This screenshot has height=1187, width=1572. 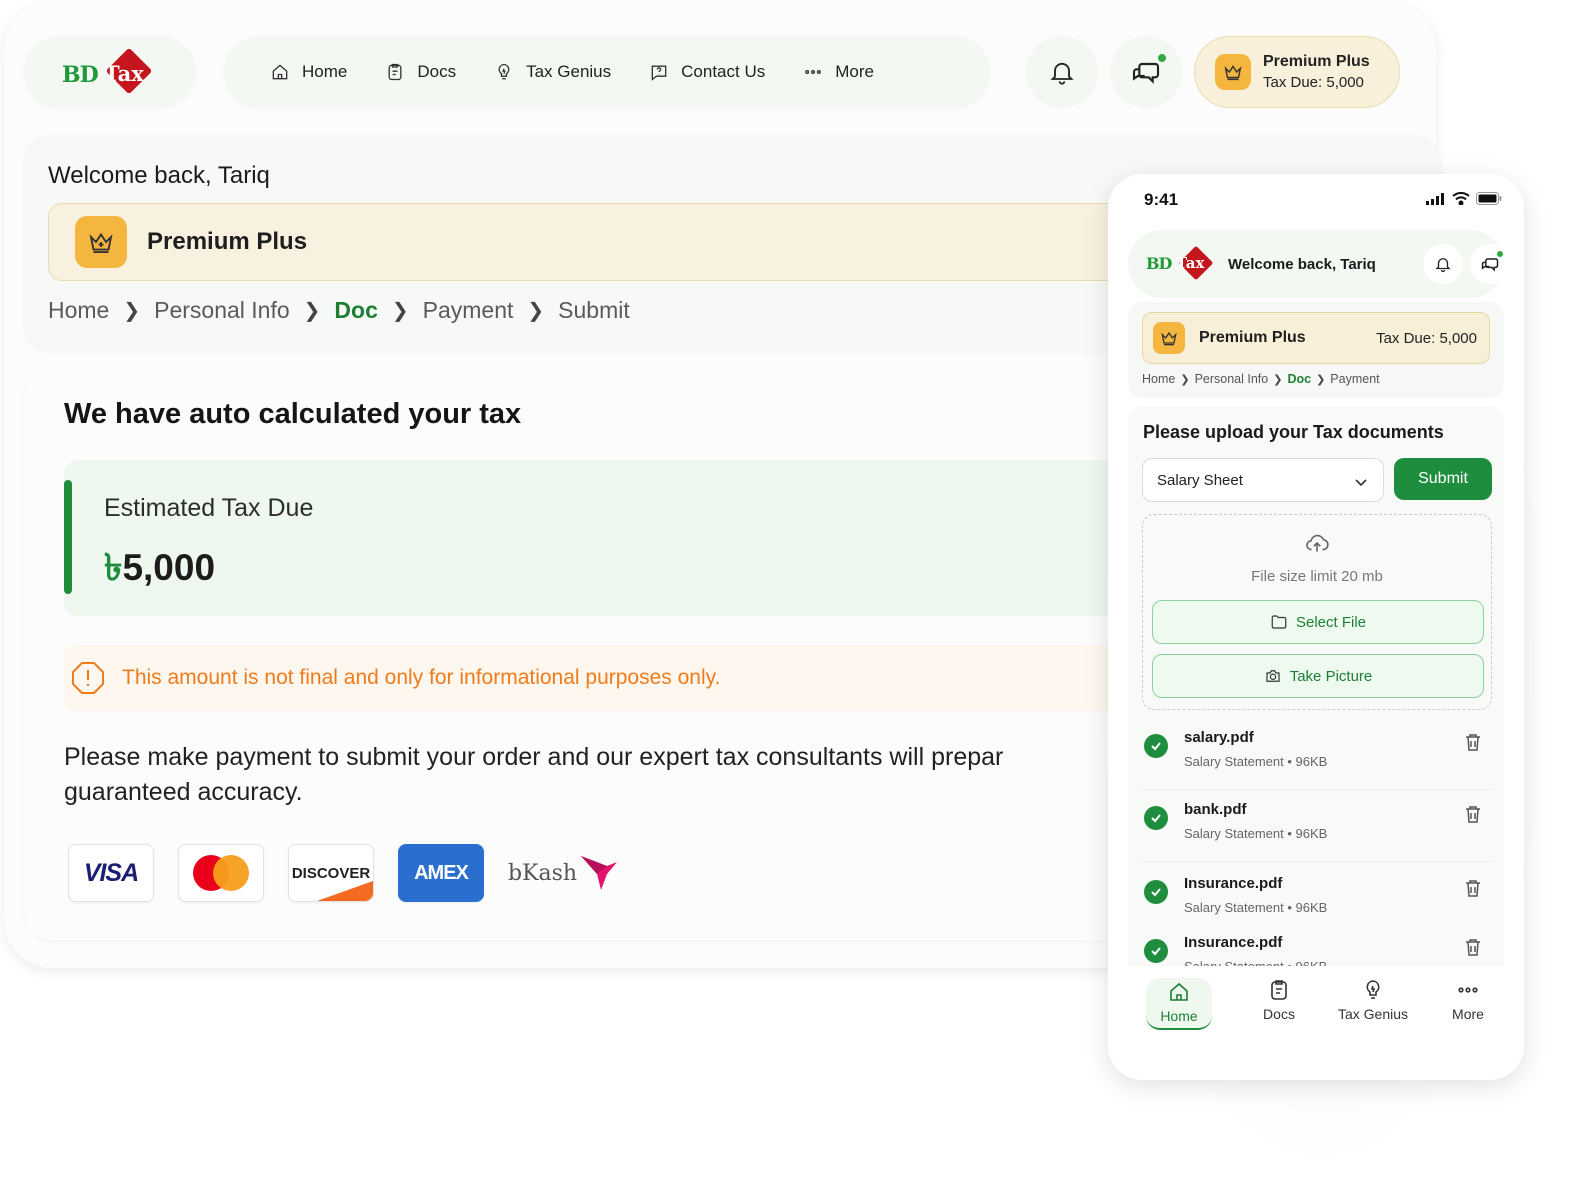 What do you see at coordinates (1179, 1004) in the screenshot?
I see `tab-home: Home` at bounding box center [1179, 1004].